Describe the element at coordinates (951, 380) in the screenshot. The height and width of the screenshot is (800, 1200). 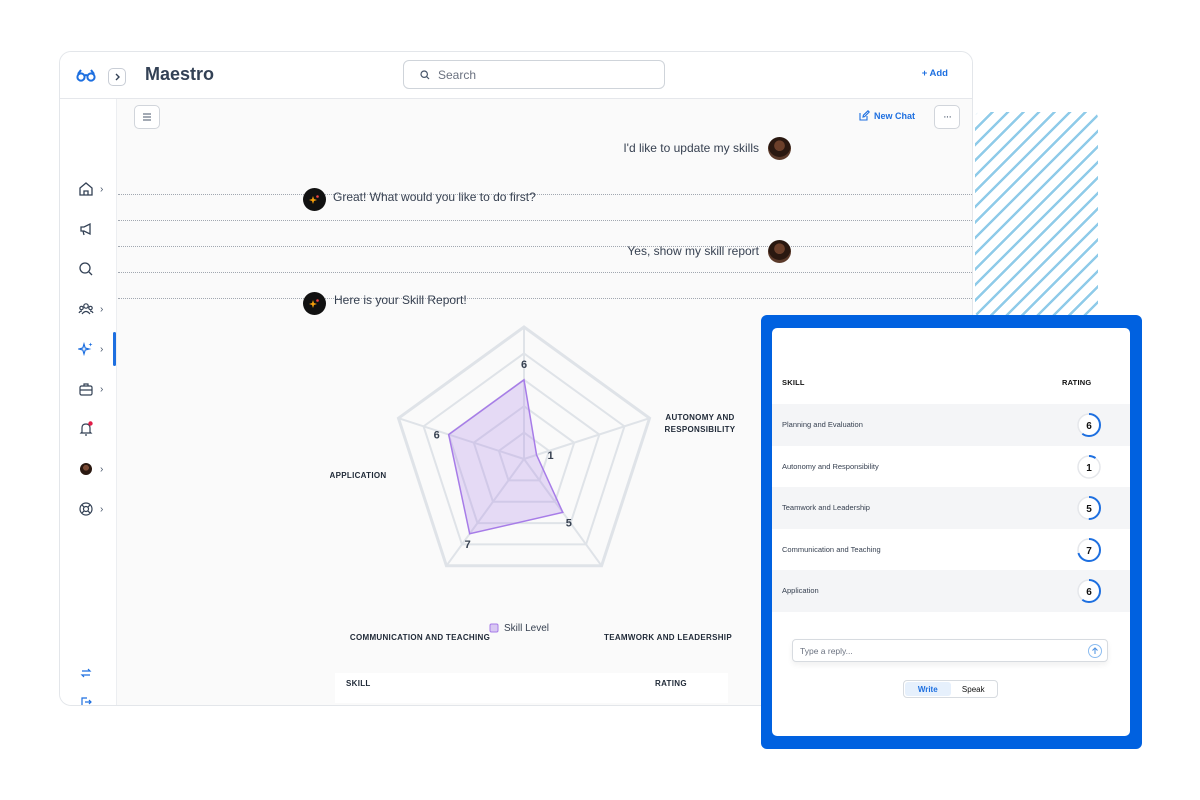
I see `table-header: SKILL RATING` at that location.